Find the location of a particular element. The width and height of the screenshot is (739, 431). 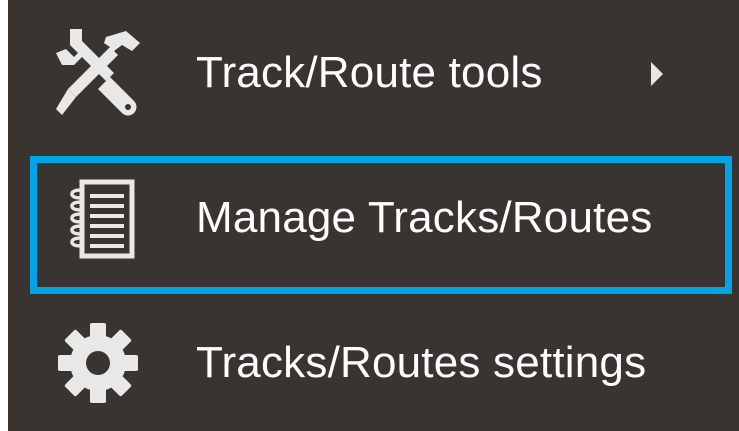

tools-icon is located at coordinates (98, 73).